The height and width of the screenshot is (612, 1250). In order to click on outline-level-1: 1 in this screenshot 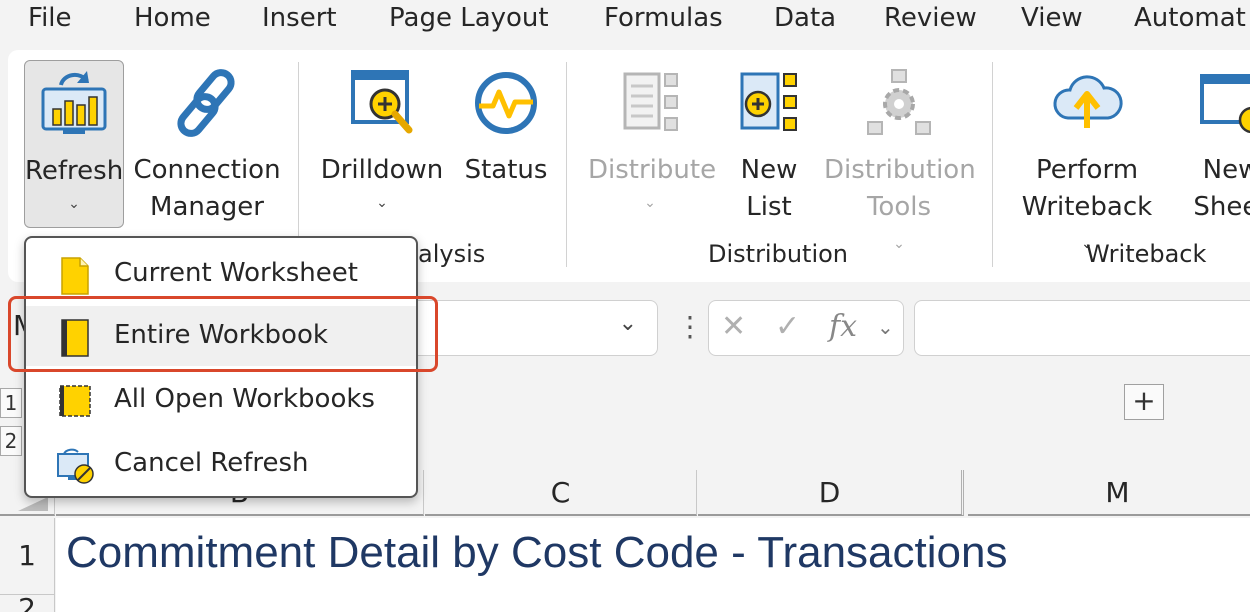, I will do `click(11, 403)`.